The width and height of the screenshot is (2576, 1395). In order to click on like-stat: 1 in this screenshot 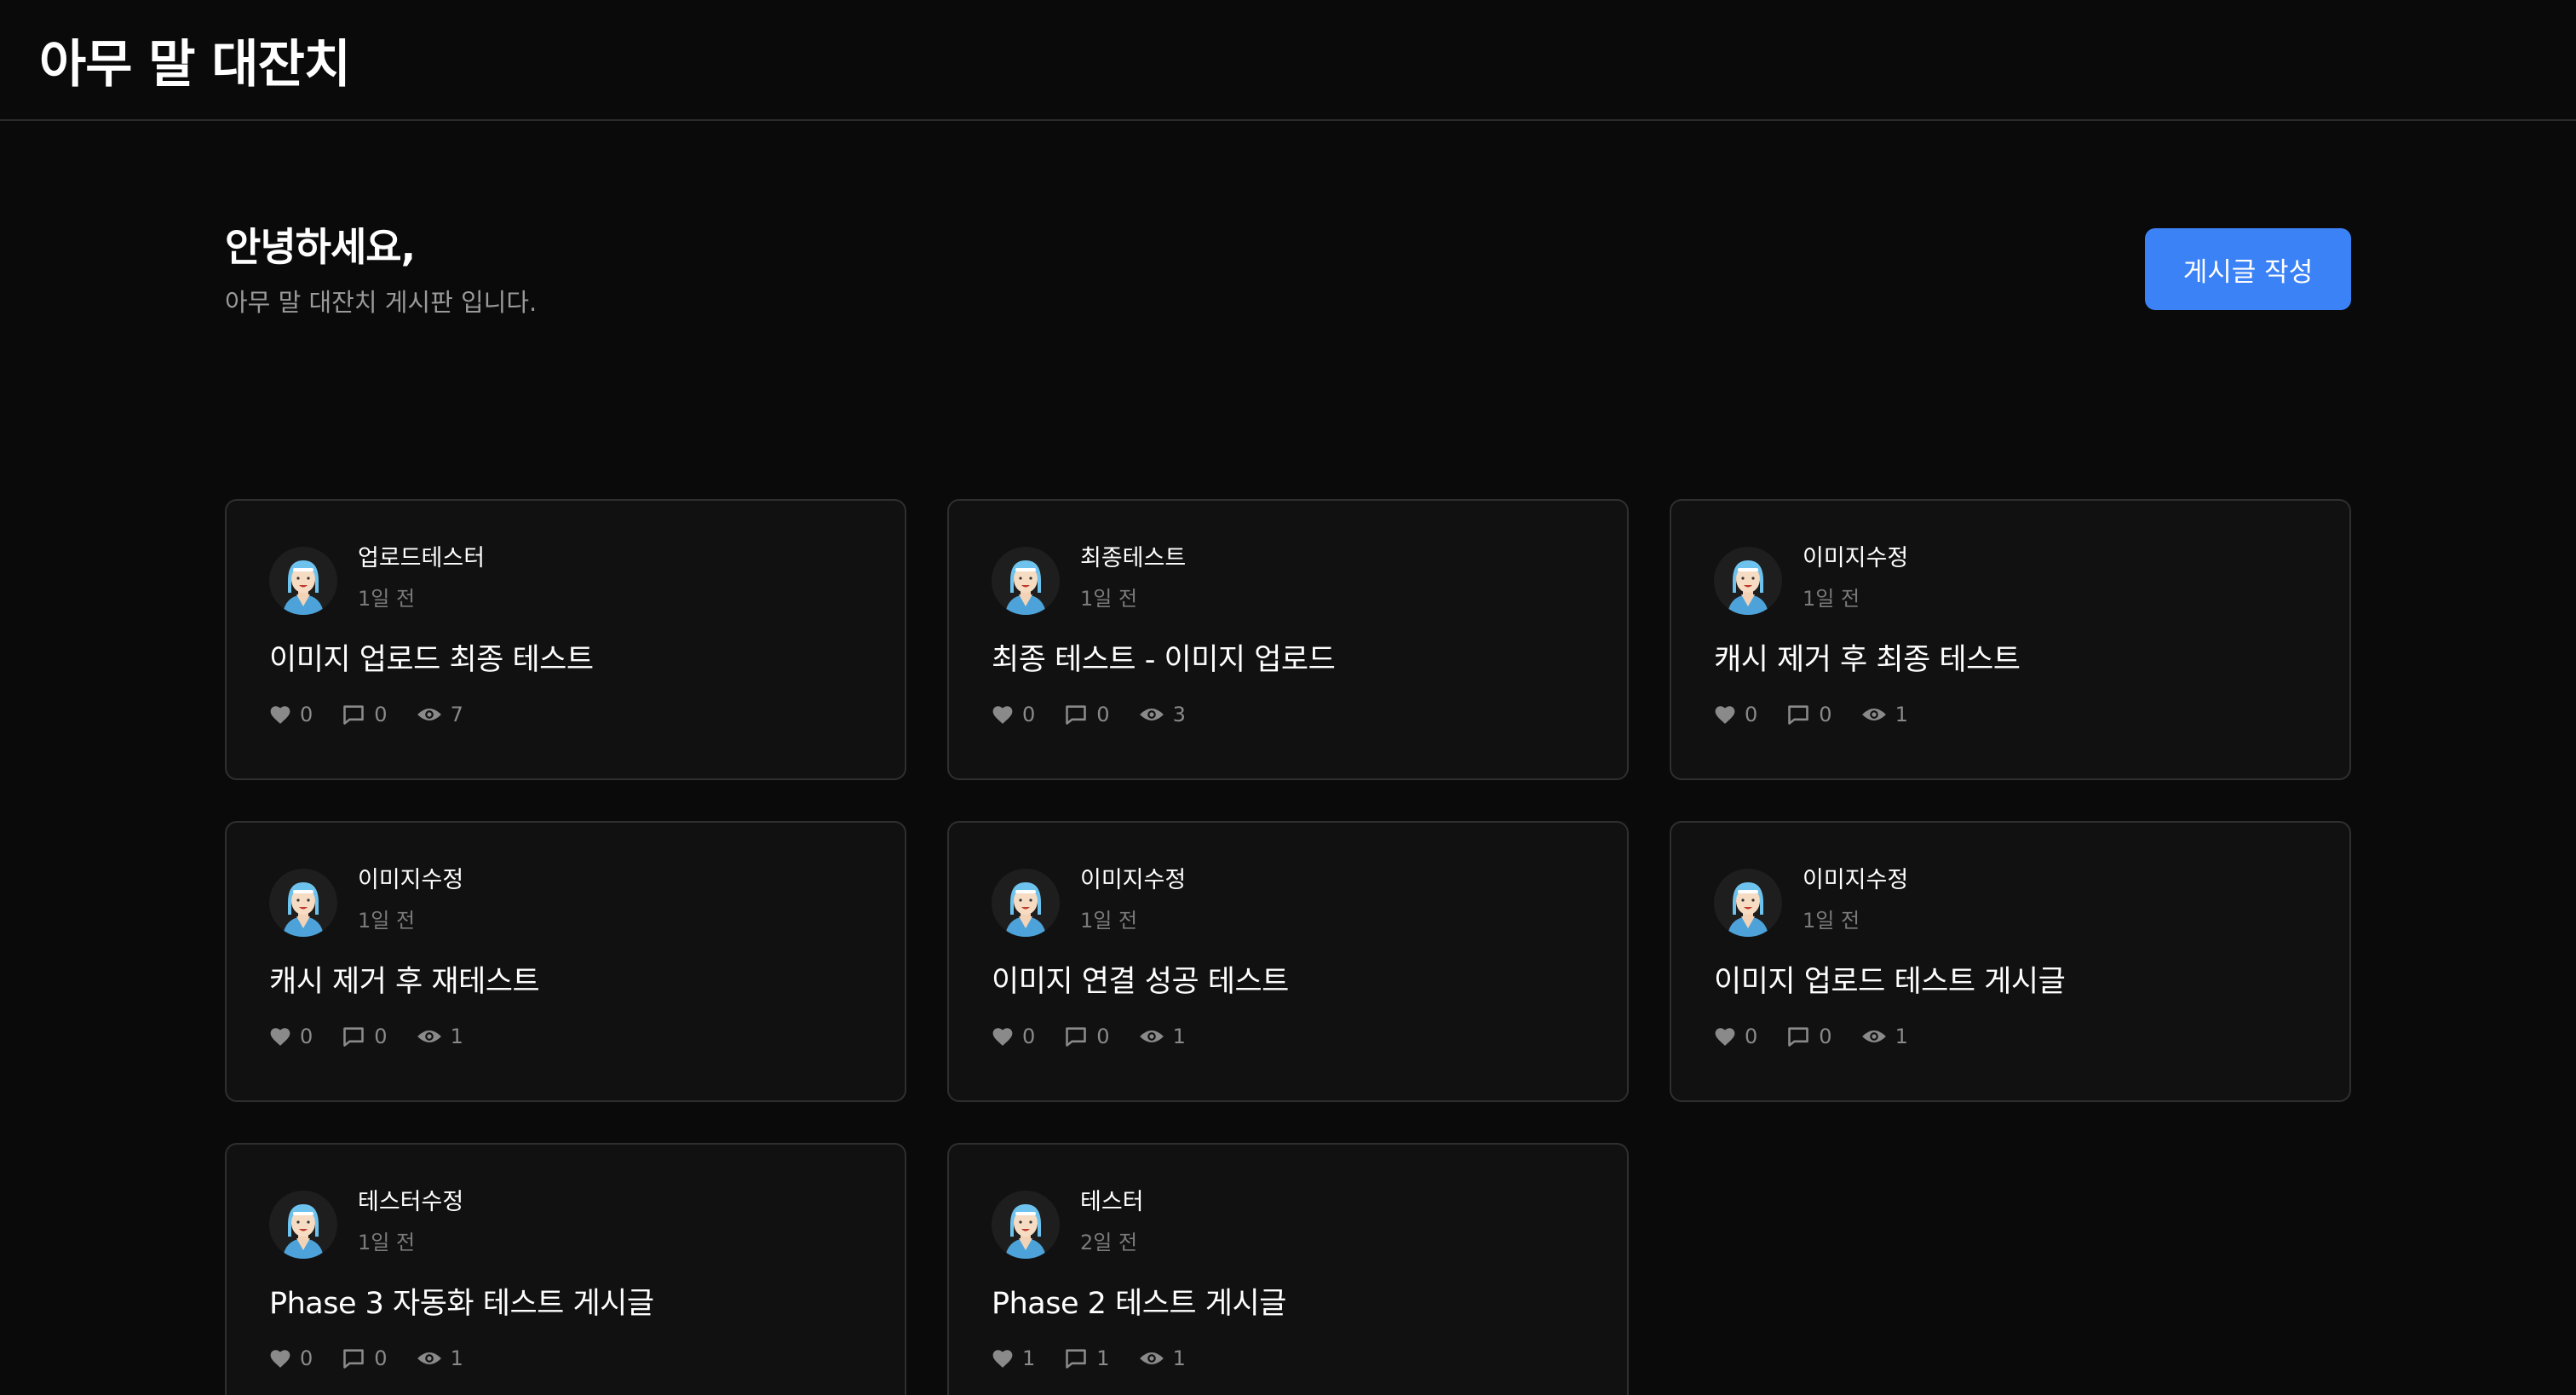, I will do `click(1014, 1358)`.